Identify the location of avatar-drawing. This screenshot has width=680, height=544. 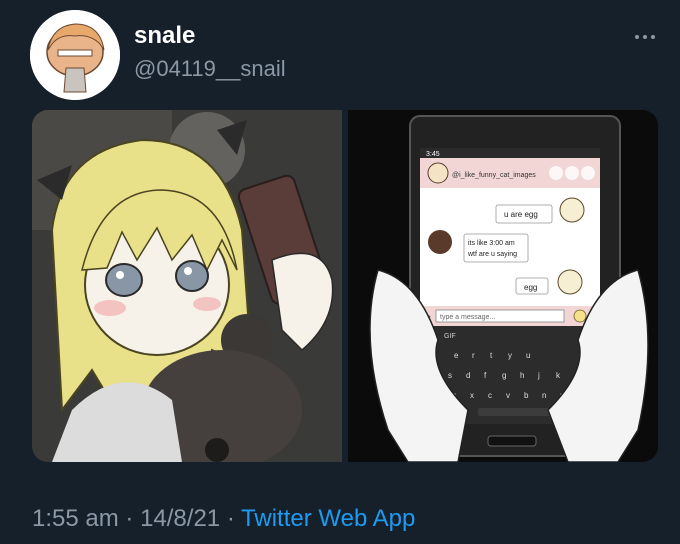
(75, 55).